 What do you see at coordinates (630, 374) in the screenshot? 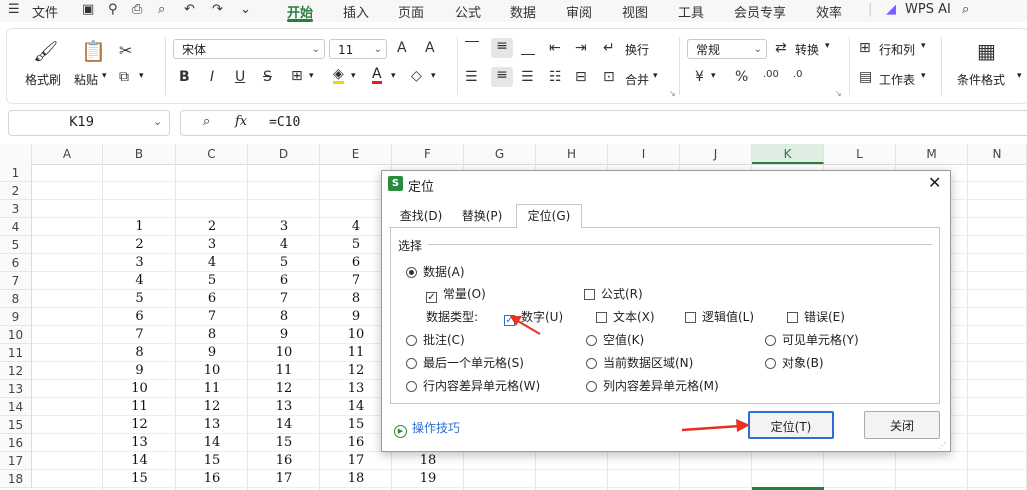
I see `annotation-layer` at bounding box center [630, 374].